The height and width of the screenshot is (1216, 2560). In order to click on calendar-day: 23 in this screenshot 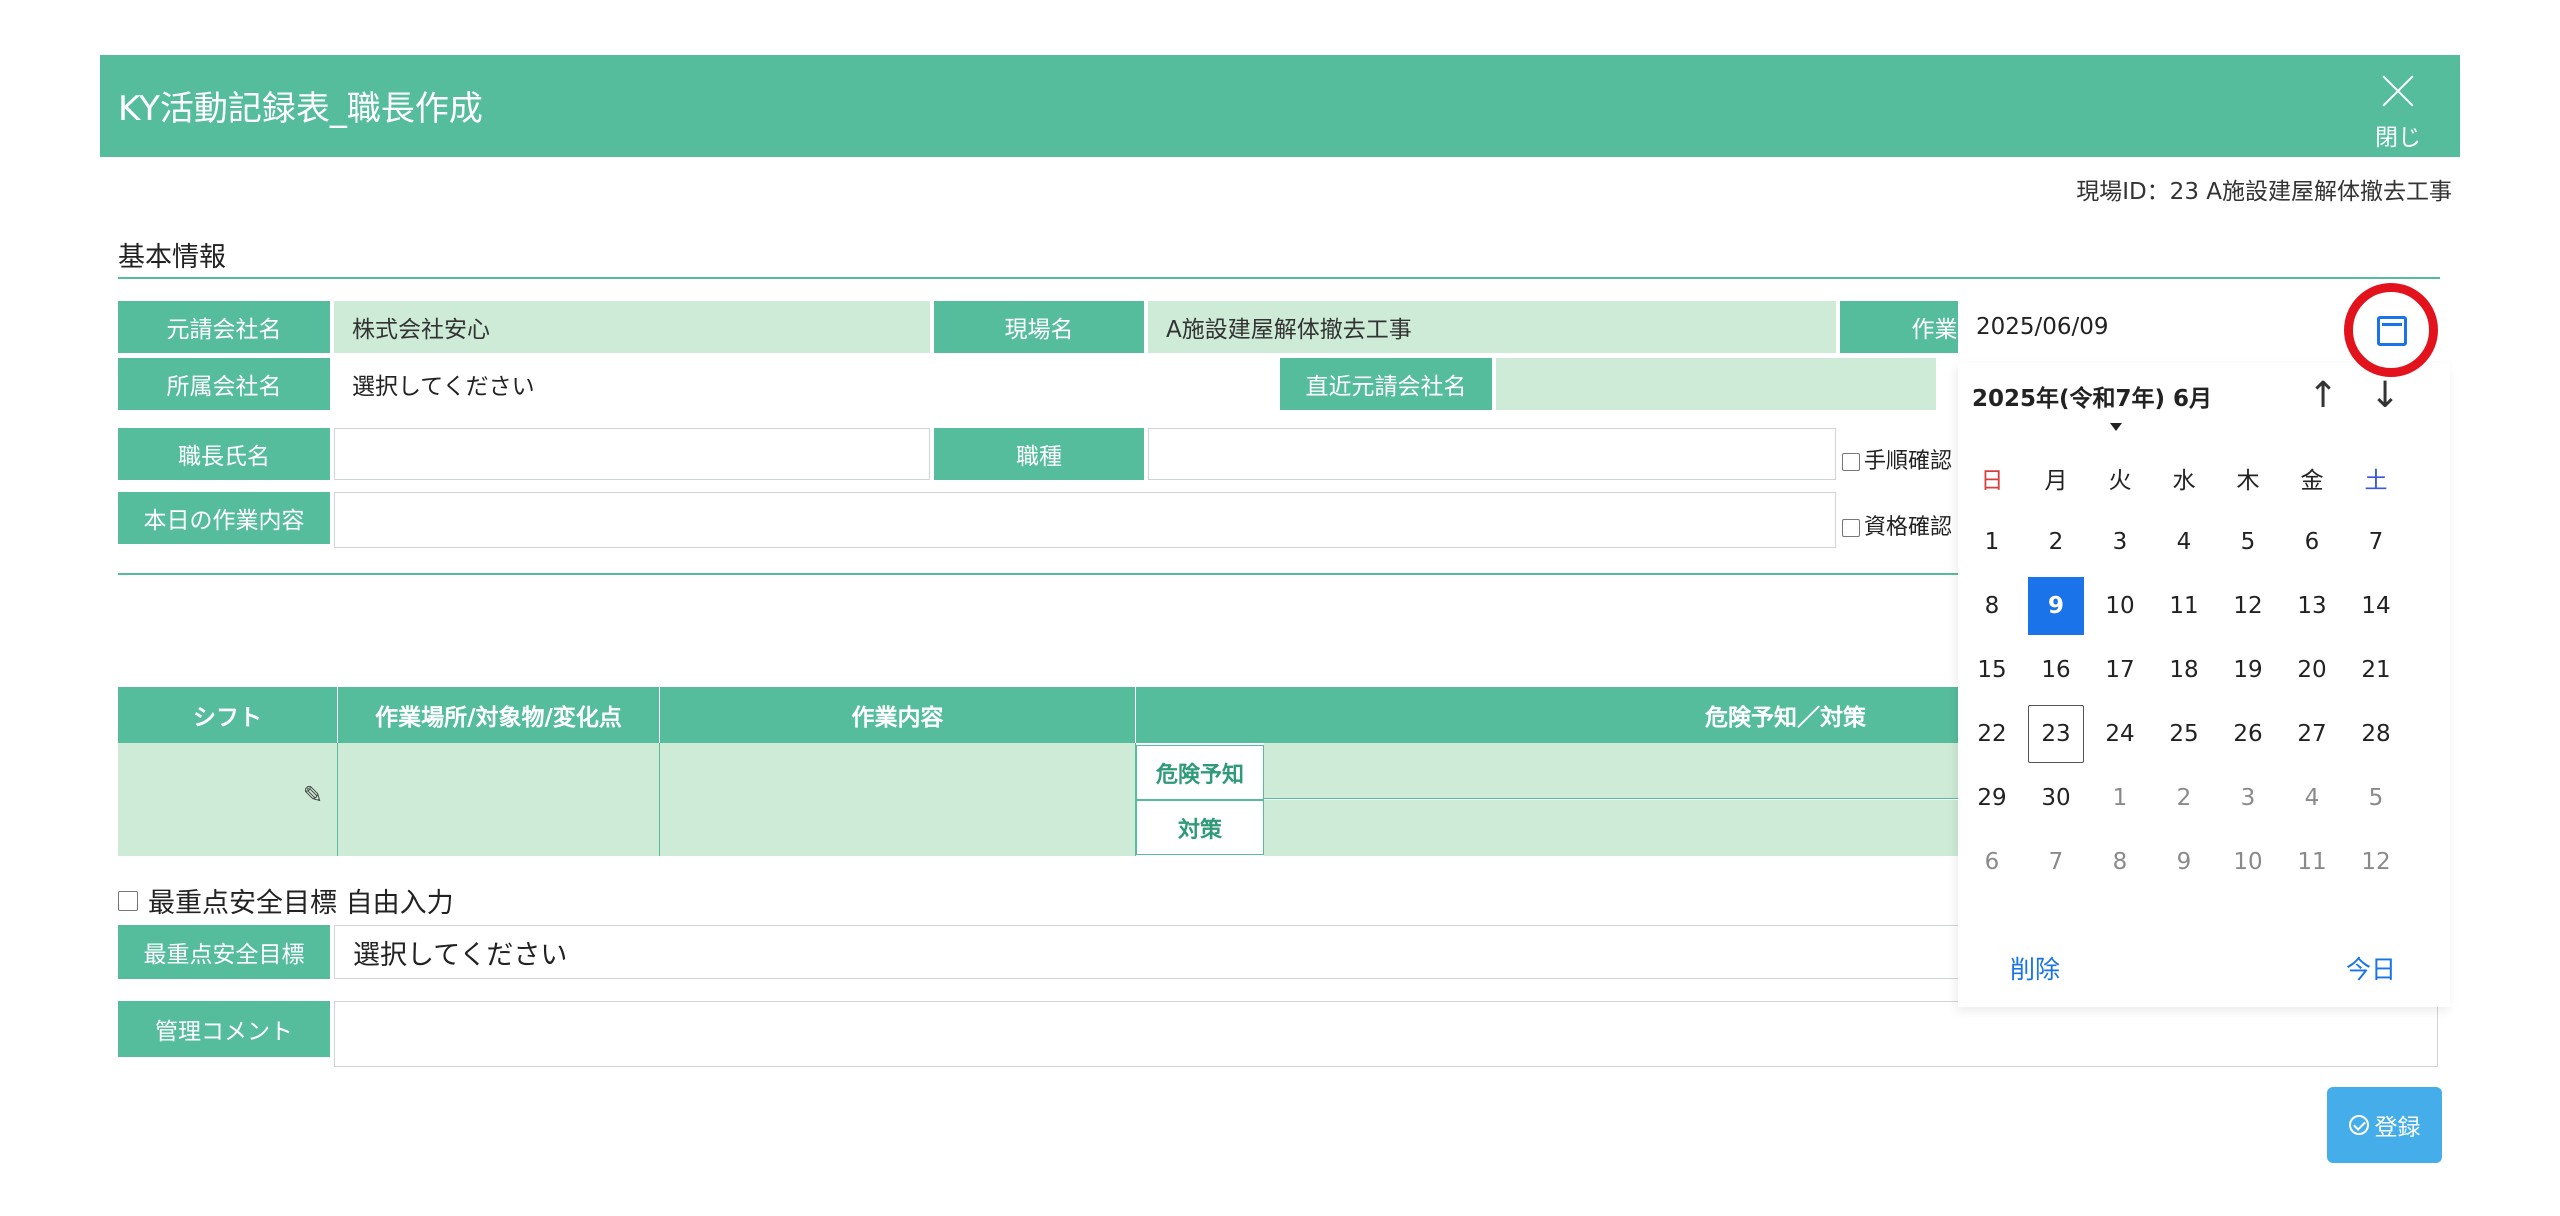, I will do `click(2056, 734)`.